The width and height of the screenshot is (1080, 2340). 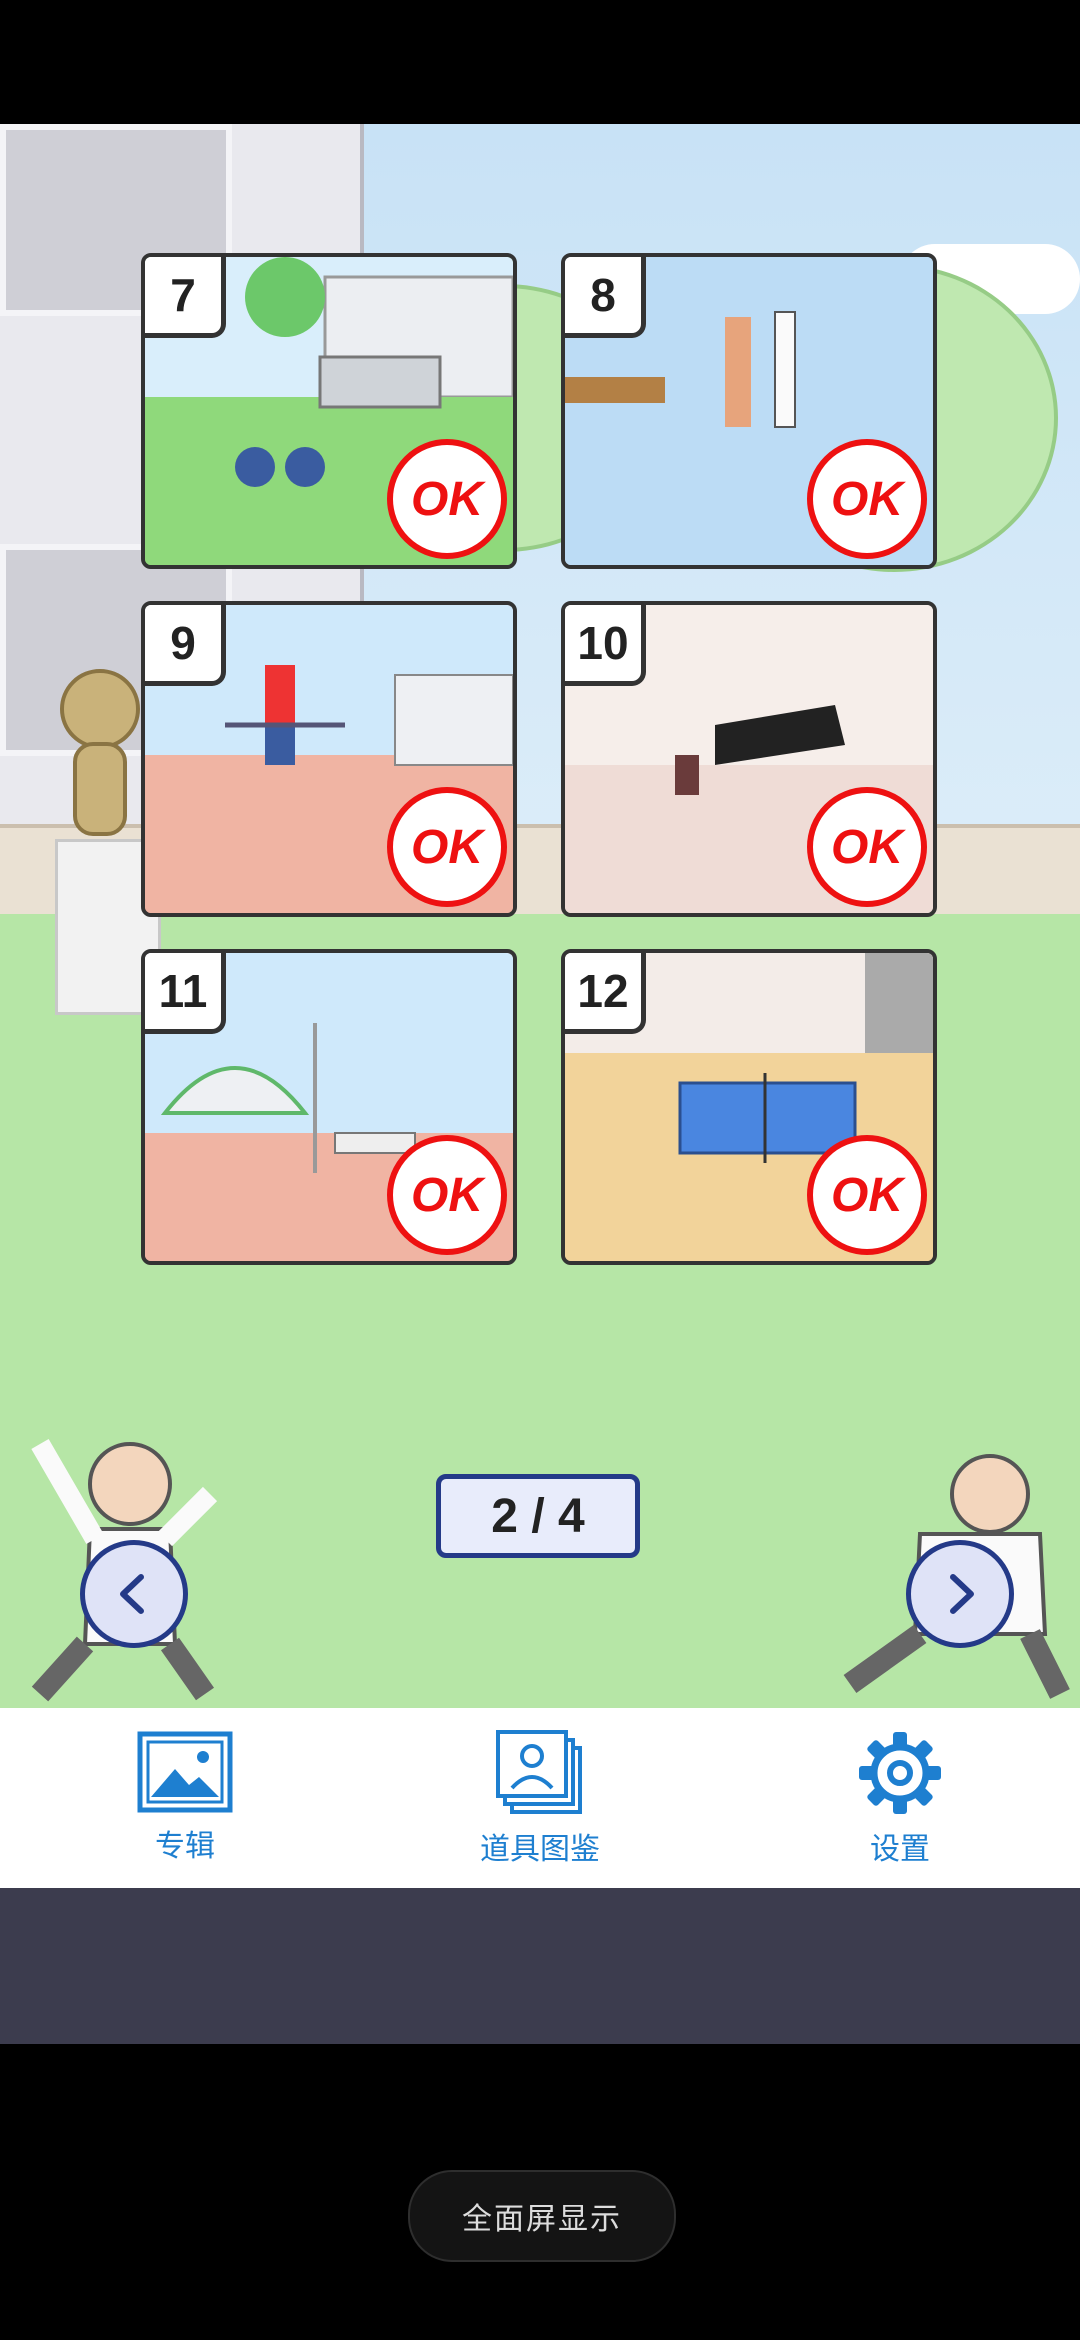 What do you see at coordinates (185, 297) in the screenshot?
I see `level-number: 7` at bounding box center [185, 297].